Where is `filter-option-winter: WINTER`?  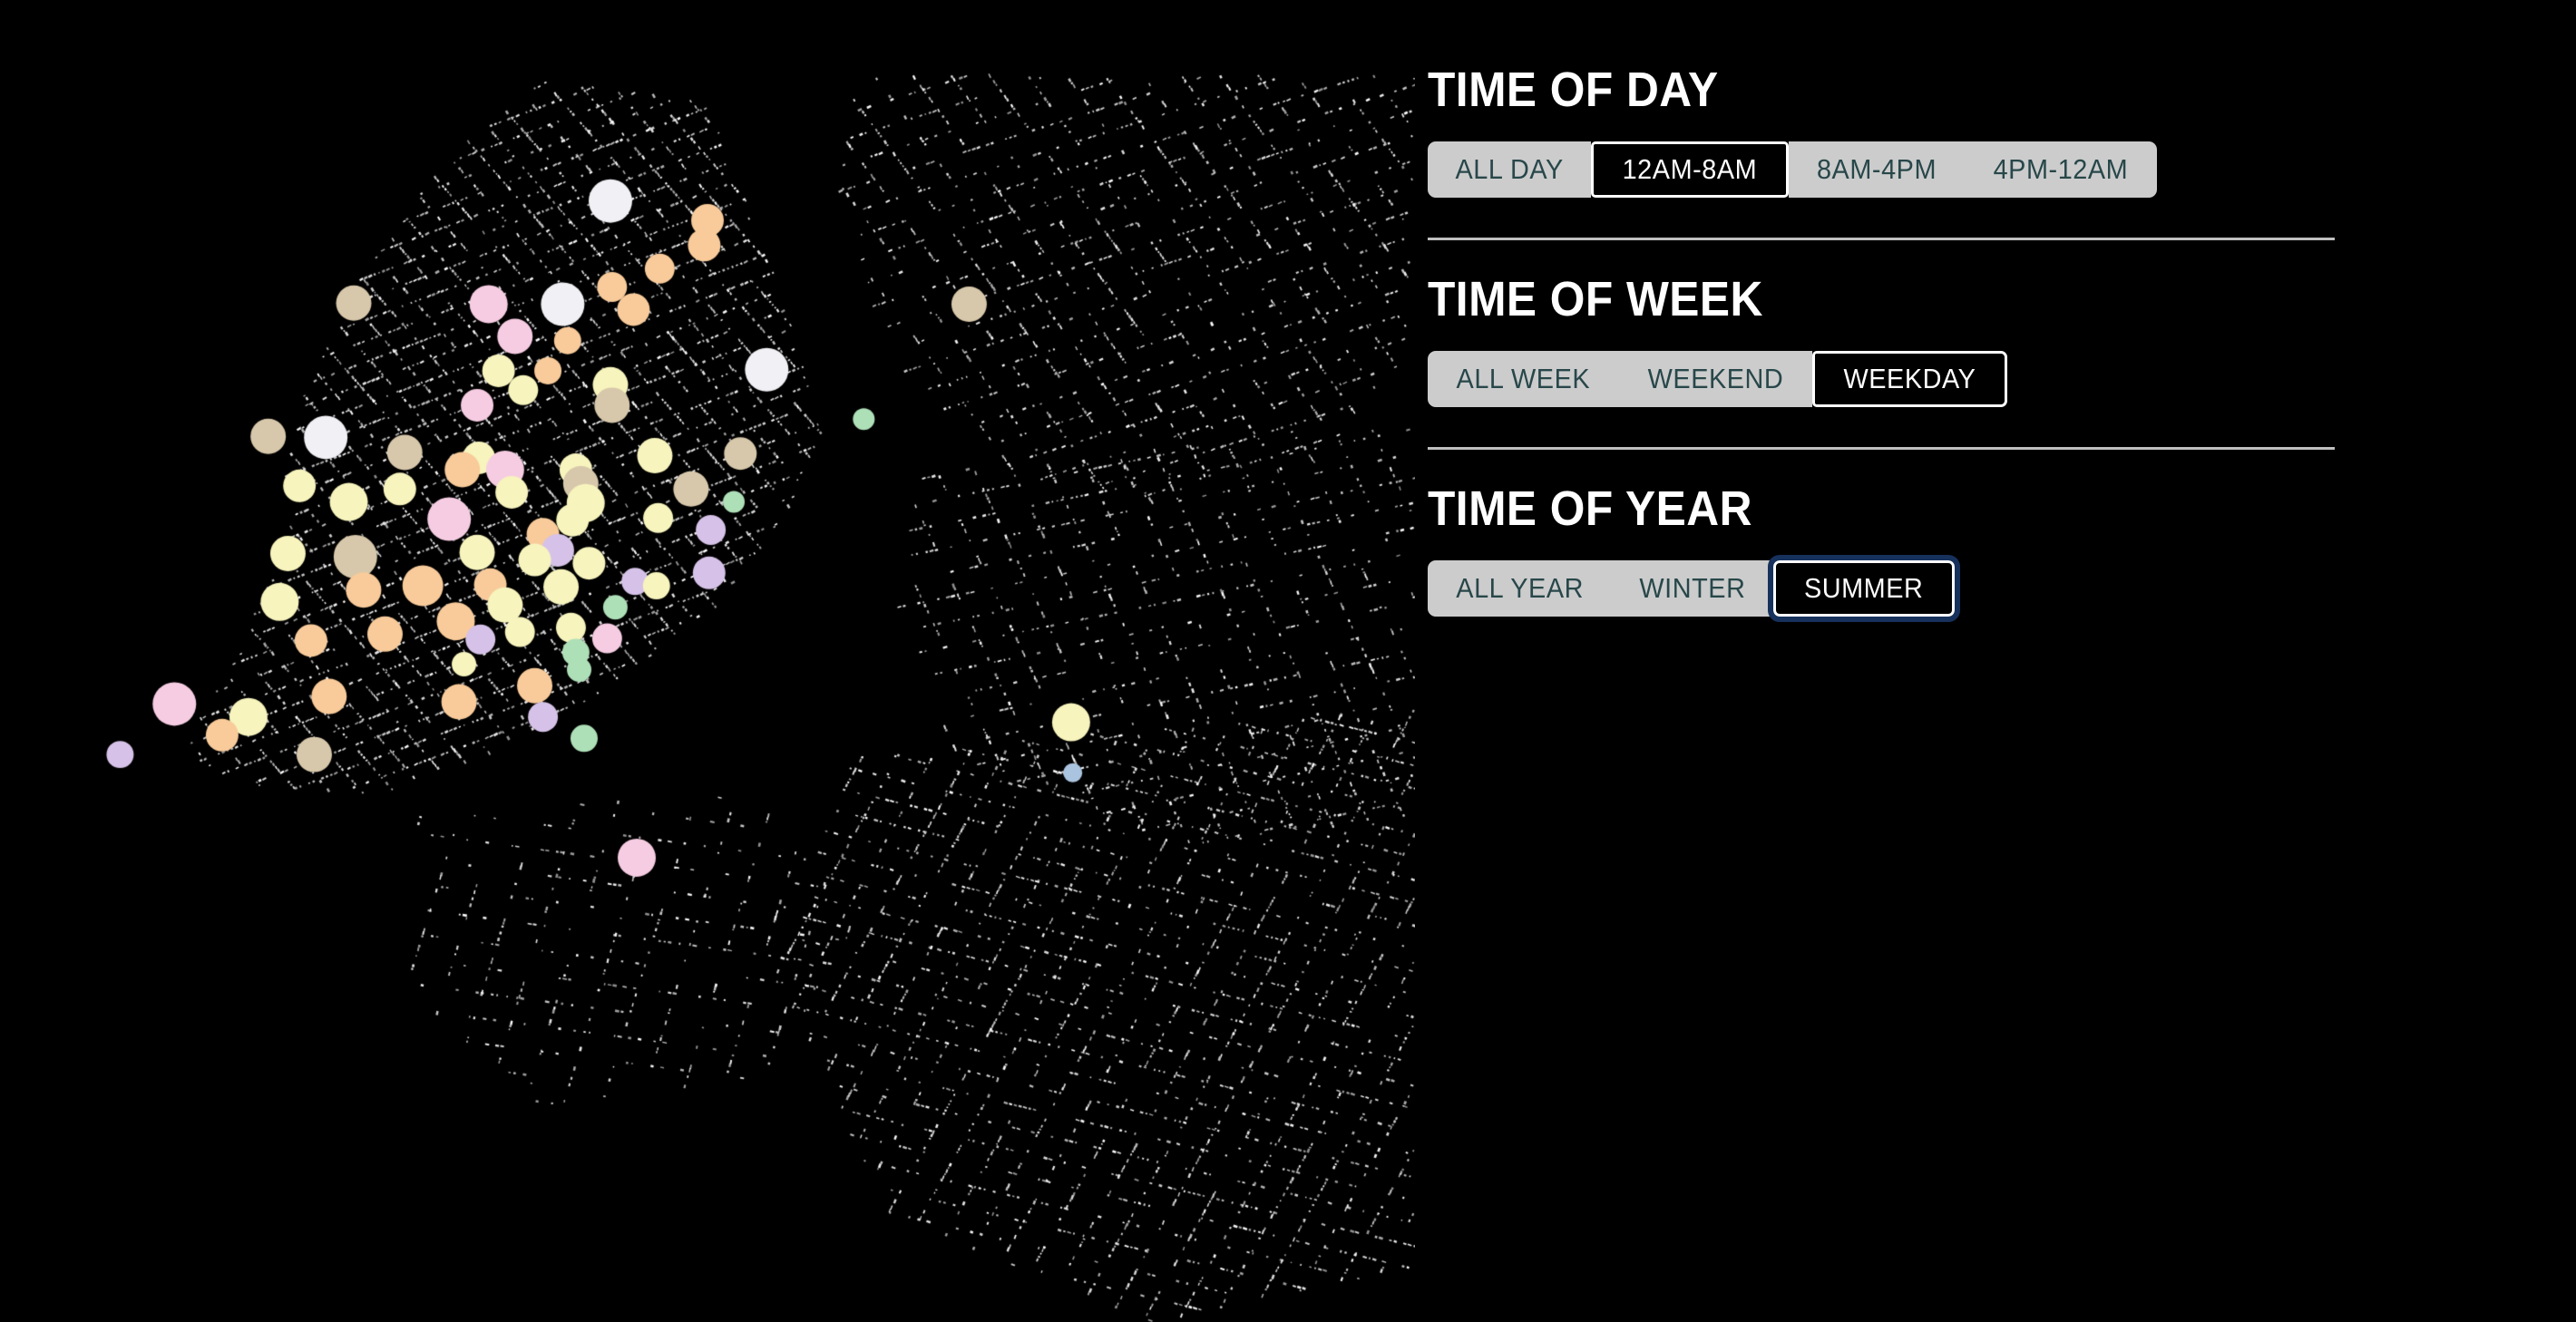 filter-option-winter: WINTER is located at coordinates (1693, 588).